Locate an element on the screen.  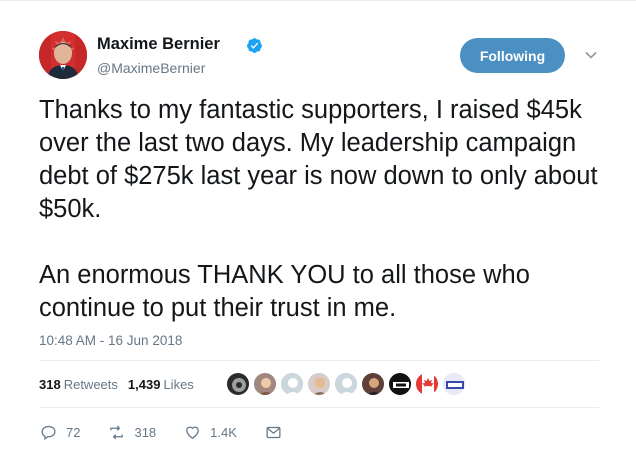
likes-stat: 1,439 Likes is located at coordinates (161, 384).